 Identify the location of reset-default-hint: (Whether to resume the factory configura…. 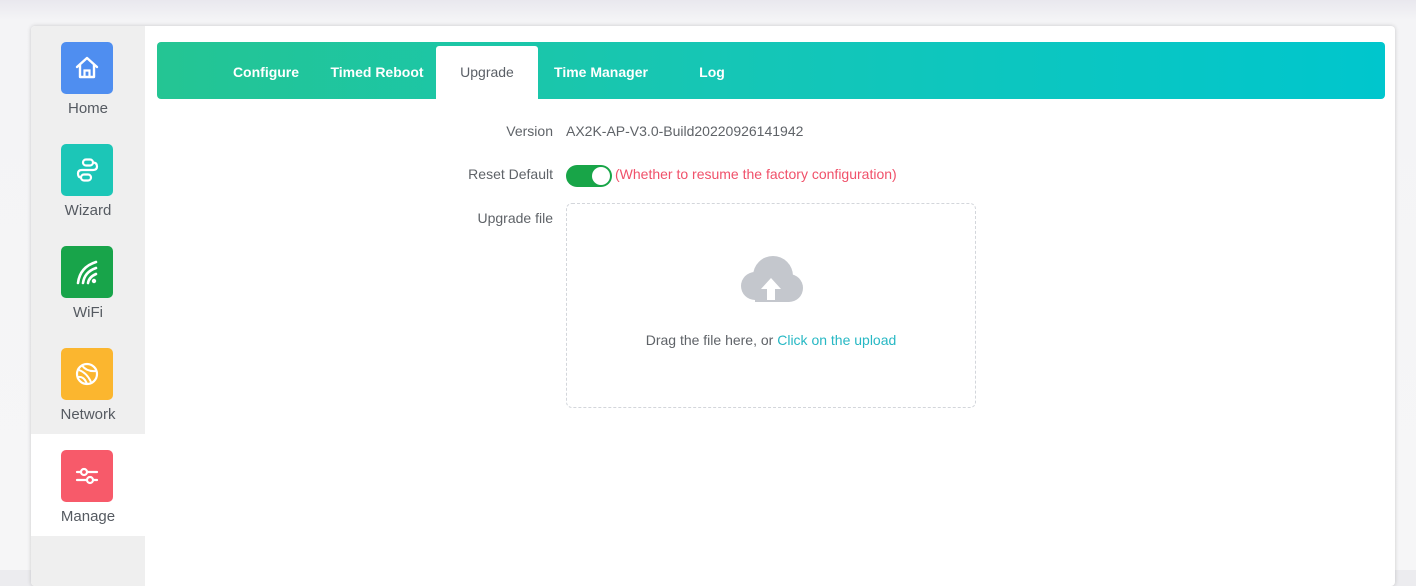
(756, 174).